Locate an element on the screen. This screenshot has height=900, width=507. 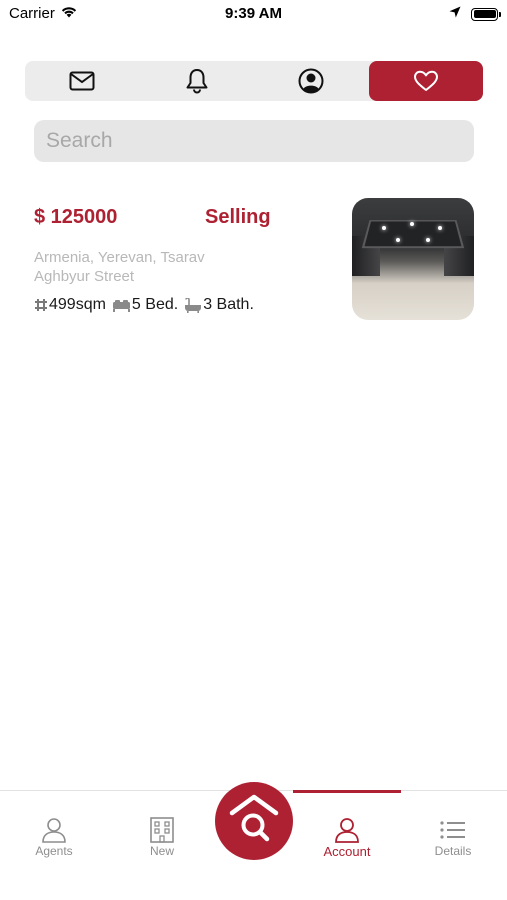
bath-icon is located at coordinates (193, 305).